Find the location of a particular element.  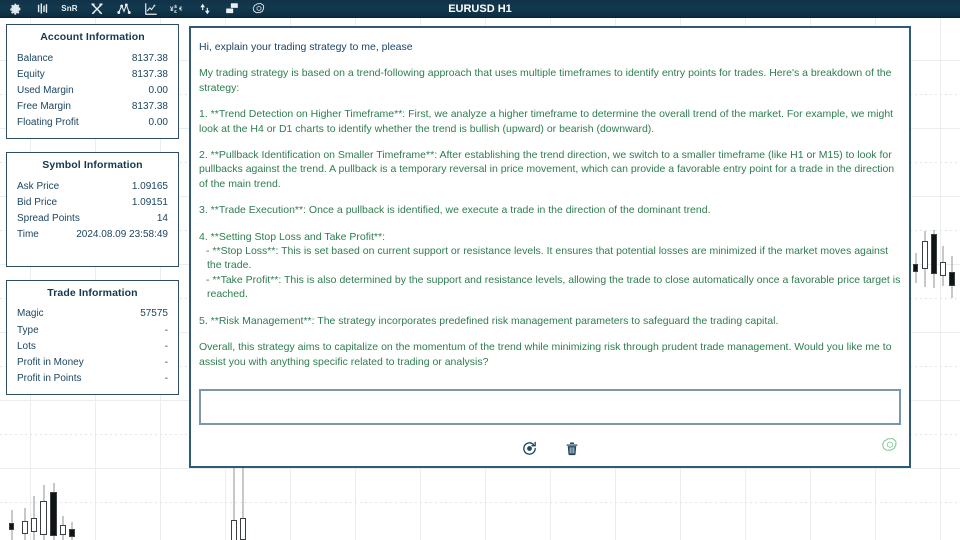

table-row: Lots - is located at coordinates (92, 346).